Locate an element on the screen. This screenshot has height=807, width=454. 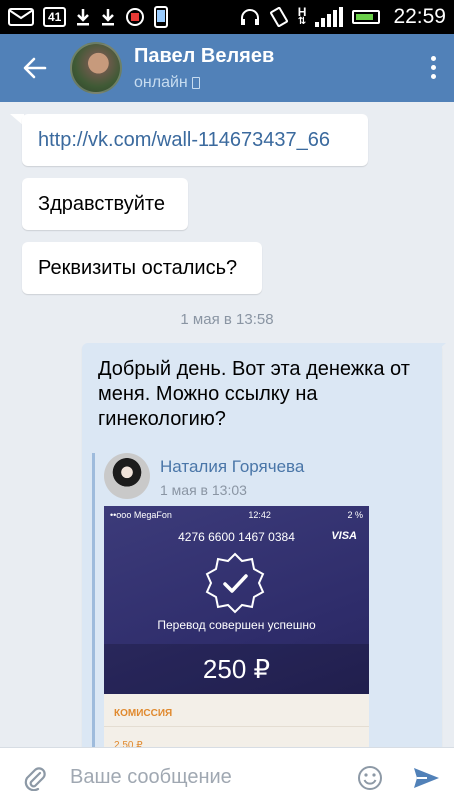
mobile-icon is located at coordinates (195, 82).